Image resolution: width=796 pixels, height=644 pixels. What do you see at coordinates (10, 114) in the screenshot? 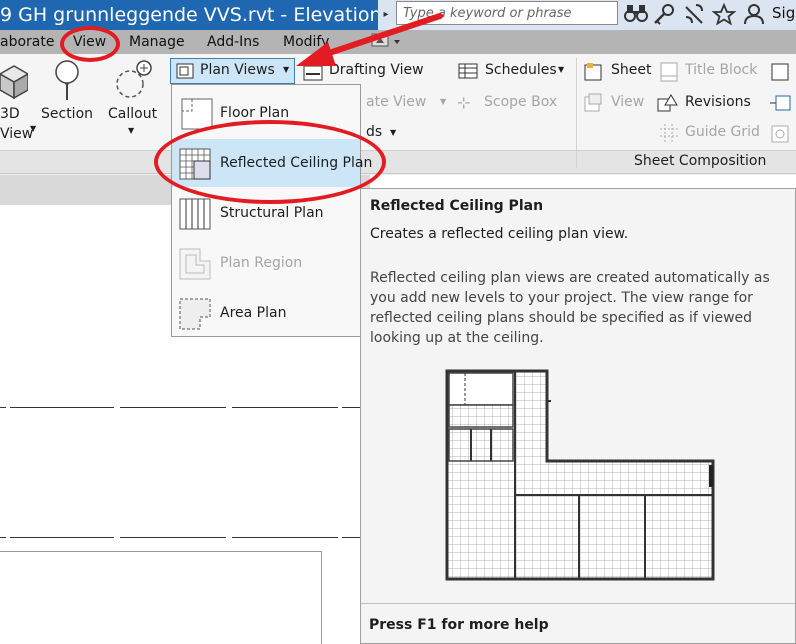
I see `3d-view-label: 3D` at bounding box center [10, 114].